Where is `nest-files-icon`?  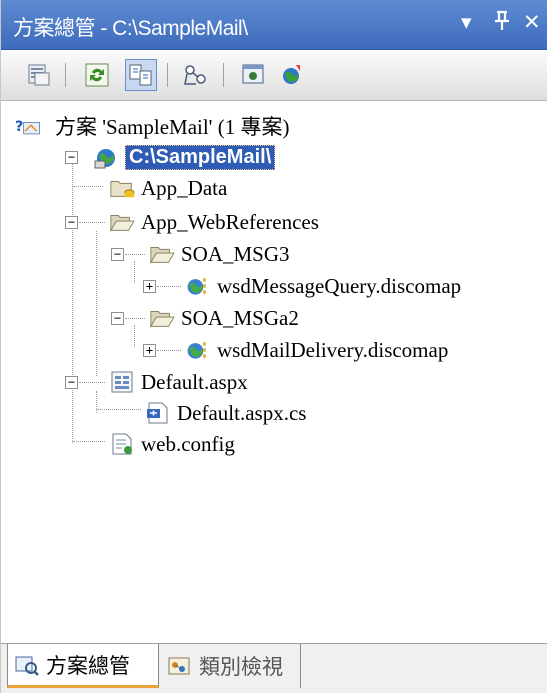 nest-files-icon is located at coordinates (141, 75).